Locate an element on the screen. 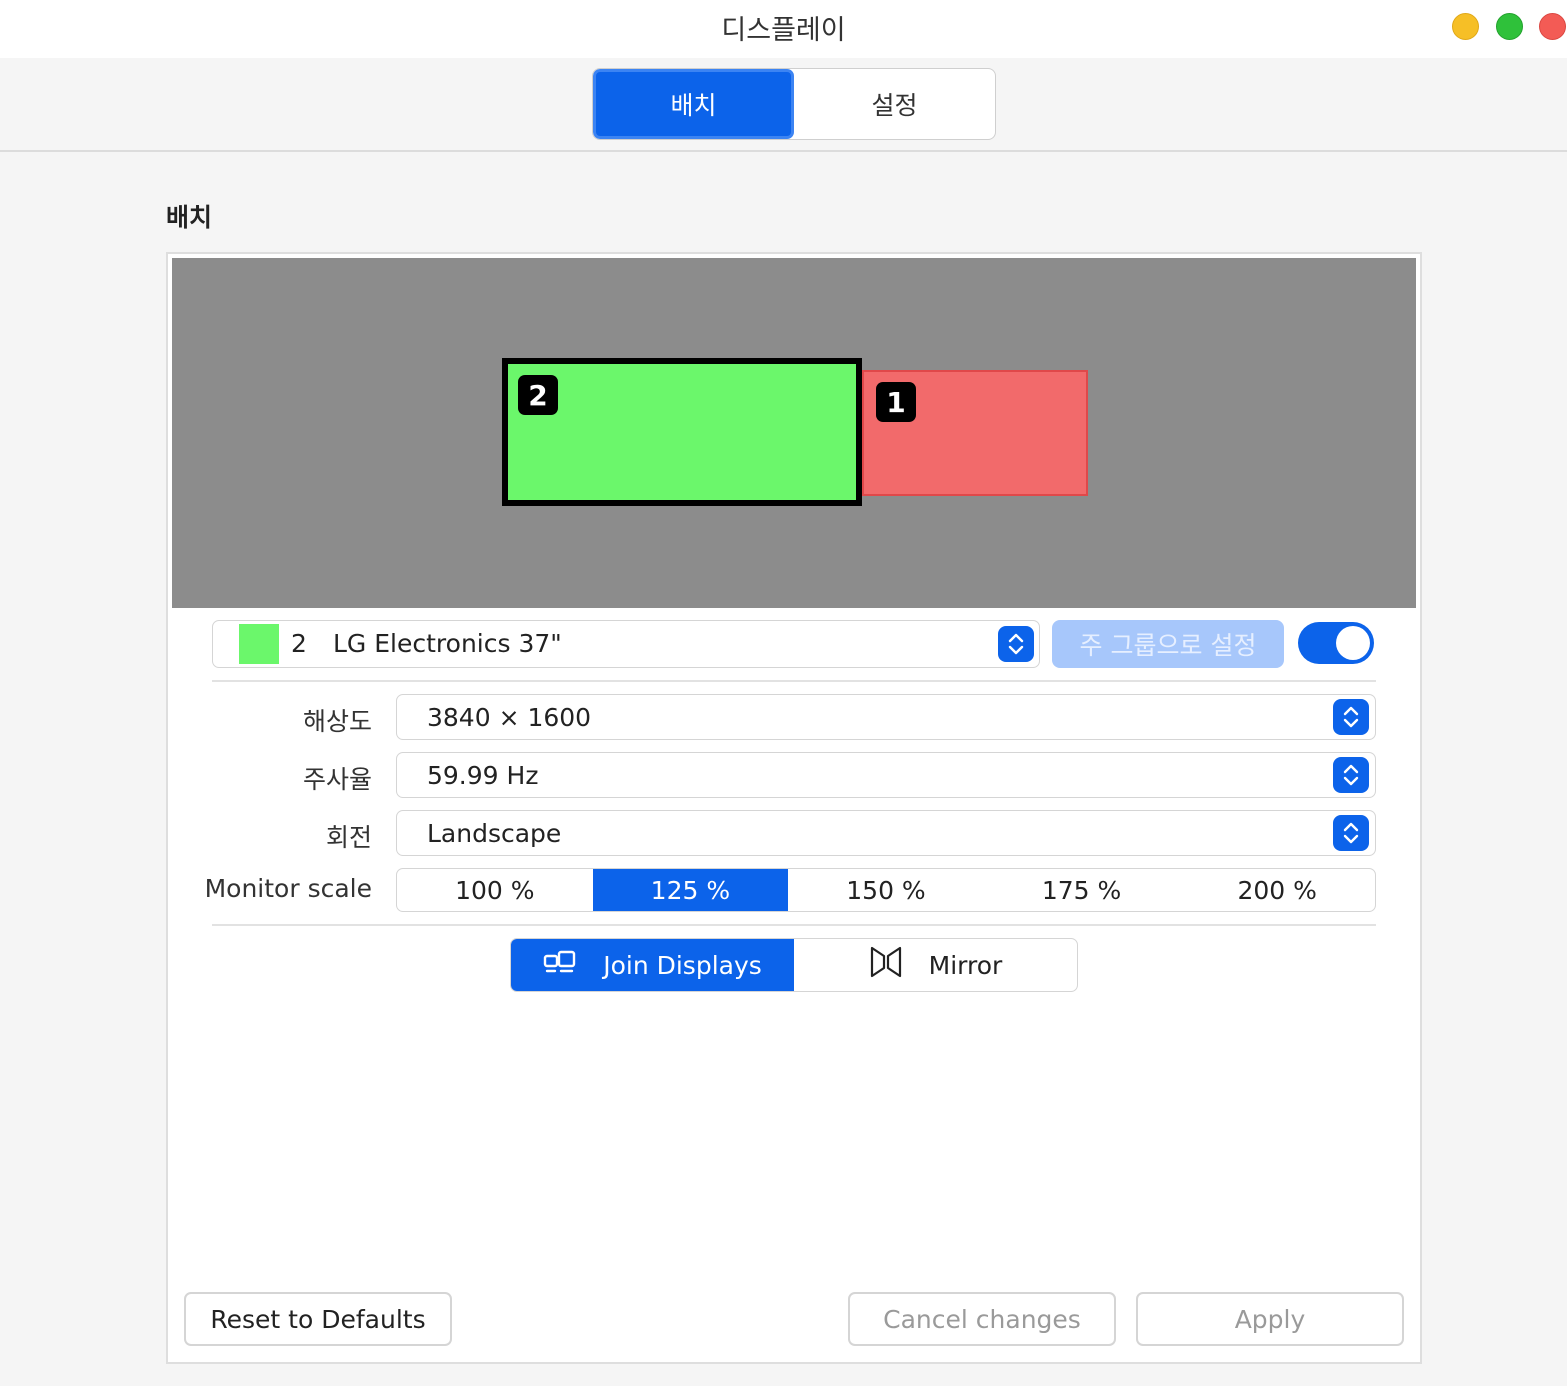 The image size is (1567, 1386). minimize-button is located at coordinates (1465, 26).